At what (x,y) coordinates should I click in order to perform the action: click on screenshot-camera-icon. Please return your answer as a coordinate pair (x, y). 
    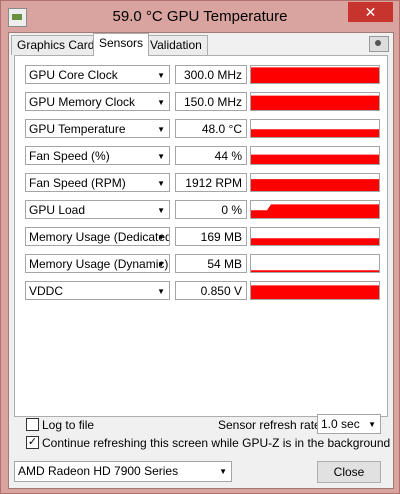
    Looking at the image, I should click on (379, 44).